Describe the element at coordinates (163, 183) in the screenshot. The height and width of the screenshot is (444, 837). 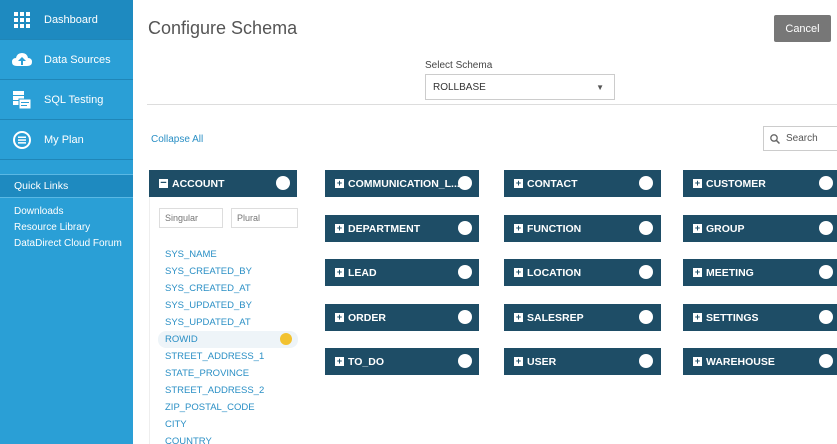
I see `minus-icon: −` at that location.